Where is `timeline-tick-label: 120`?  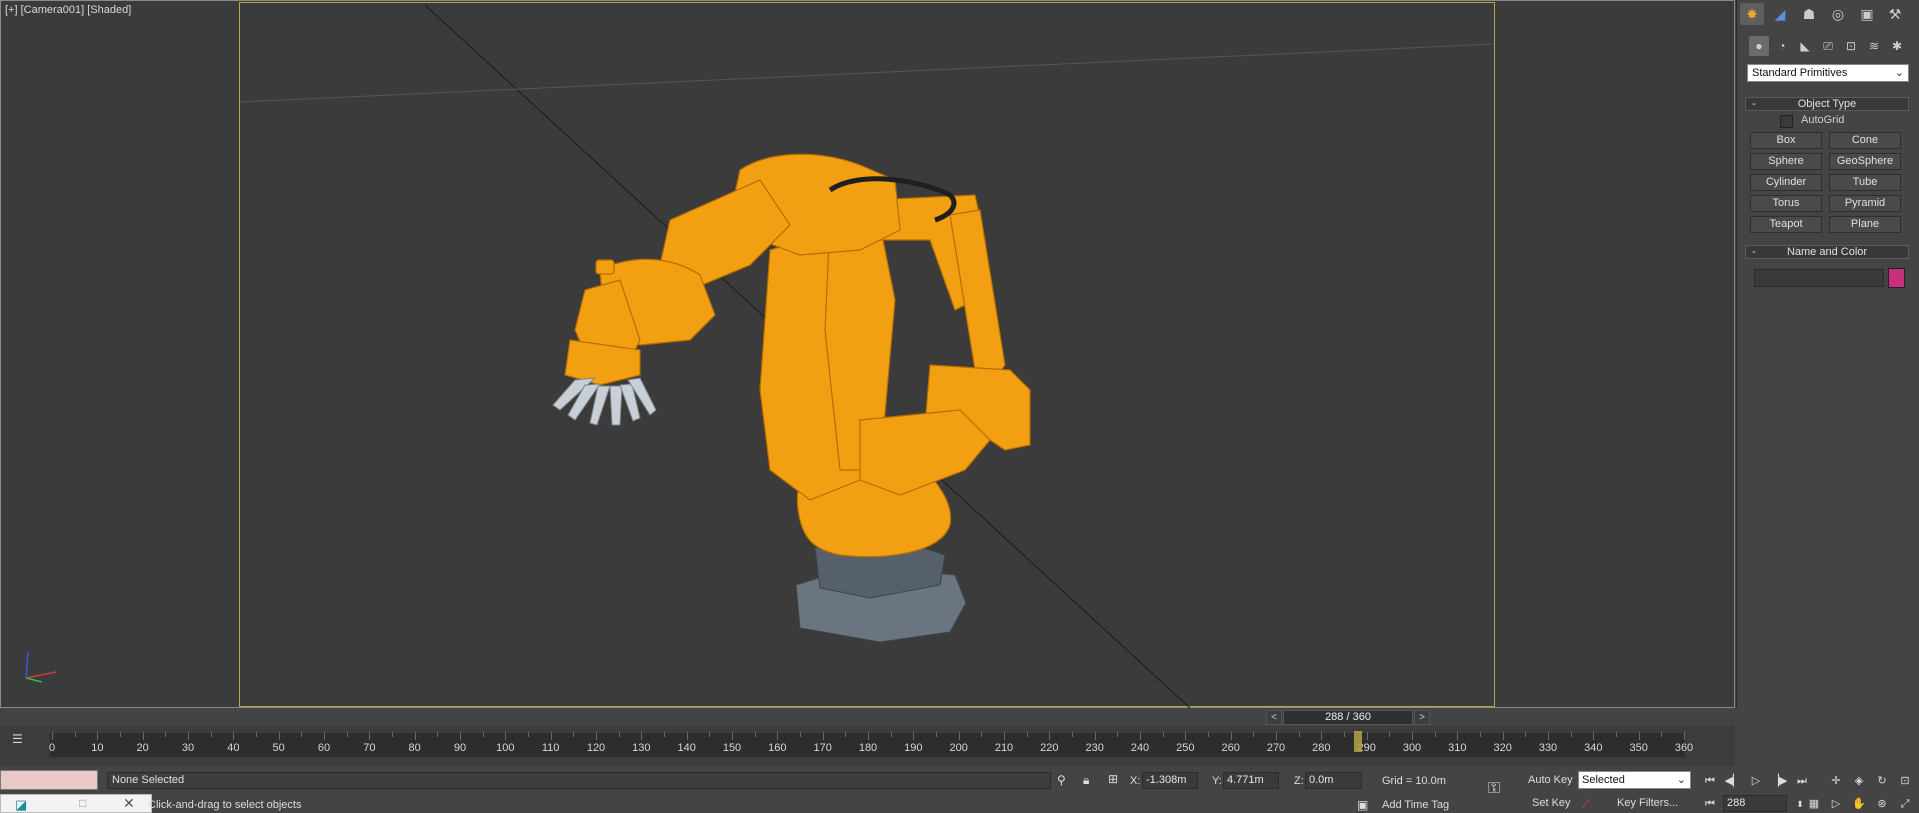
timeline-tick-label: 120 is located at coordinates (596, 748).